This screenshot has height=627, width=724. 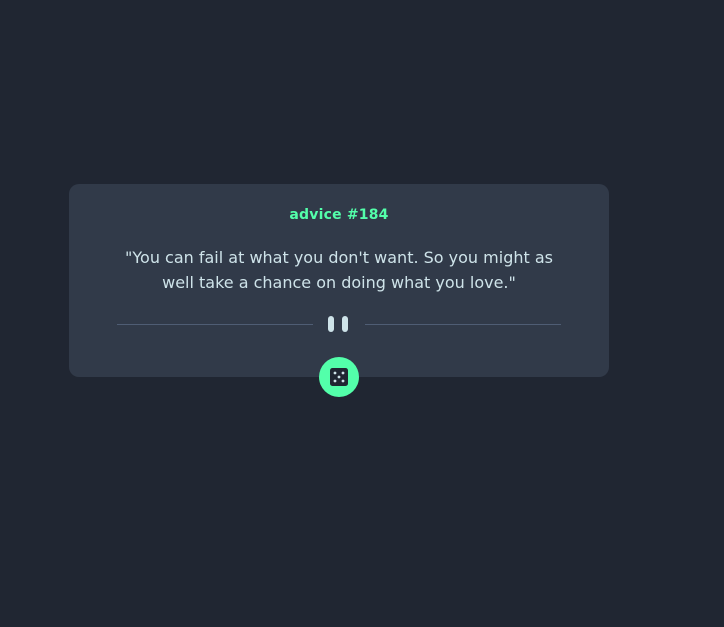 What do you see at coordinates (463, 324) in the screenshot?
I see `divider-right` at bounding box center [463, 324].